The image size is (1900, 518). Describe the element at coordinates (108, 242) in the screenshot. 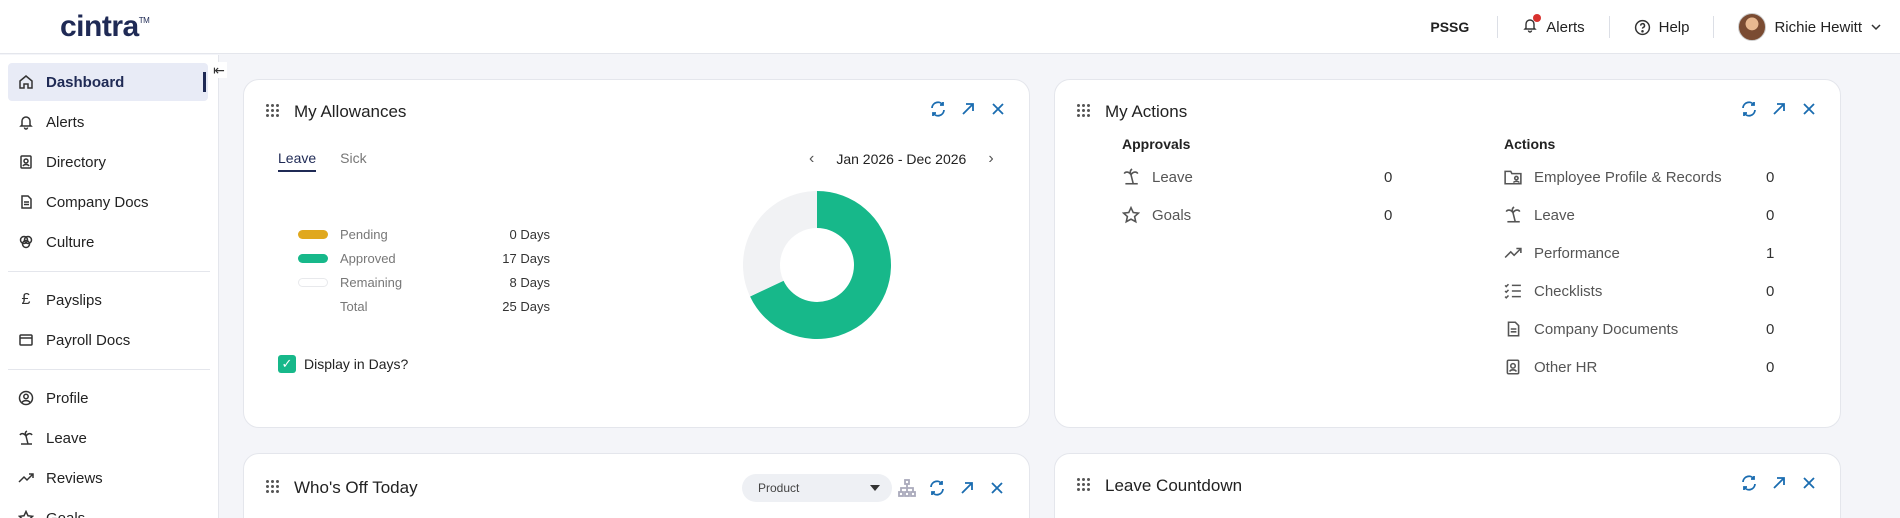

I see `sidebar-item-culture: Culture` at that location.